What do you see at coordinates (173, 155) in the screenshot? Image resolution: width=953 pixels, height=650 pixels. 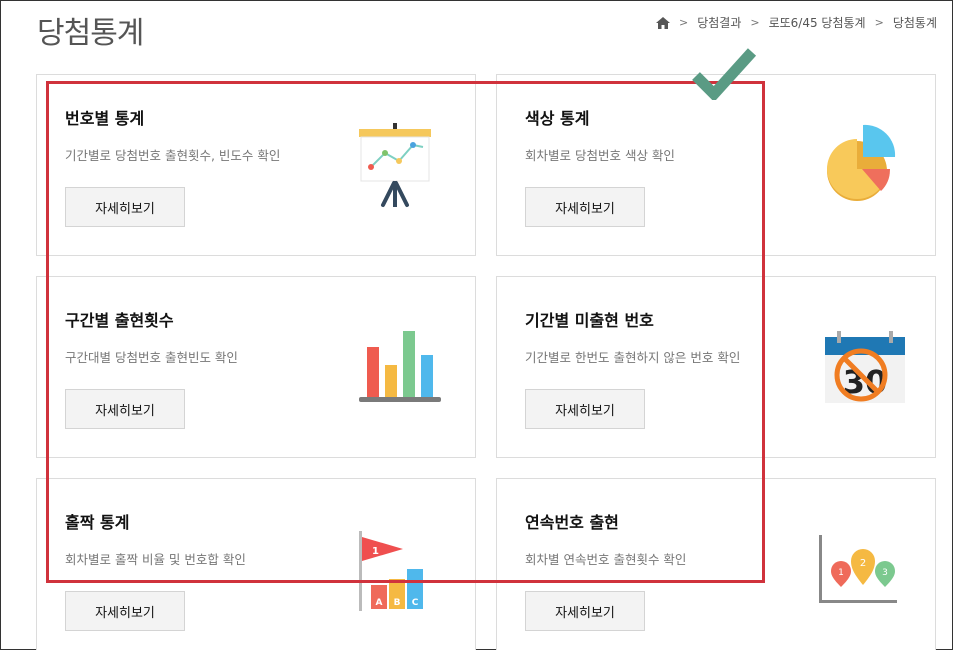 I see `card-description: 기간별로 당첨번호 출현횟수, 빈도수 확인` at bounding box center [173, 155].